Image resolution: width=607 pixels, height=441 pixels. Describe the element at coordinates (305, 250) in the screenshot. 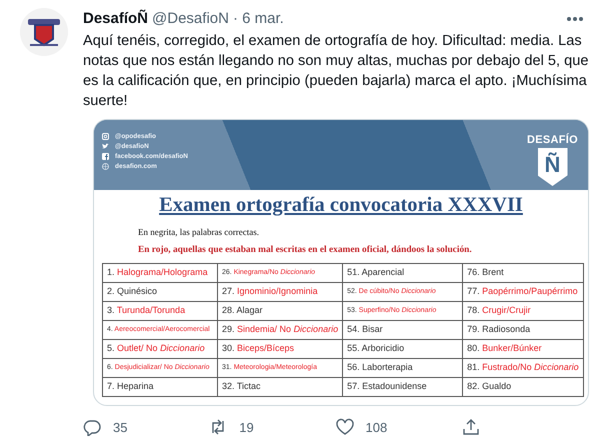

I see `note-text: En rojo, aquellas que estaban mal escritas en el examen oficial, dándoos la solución.` at that location.